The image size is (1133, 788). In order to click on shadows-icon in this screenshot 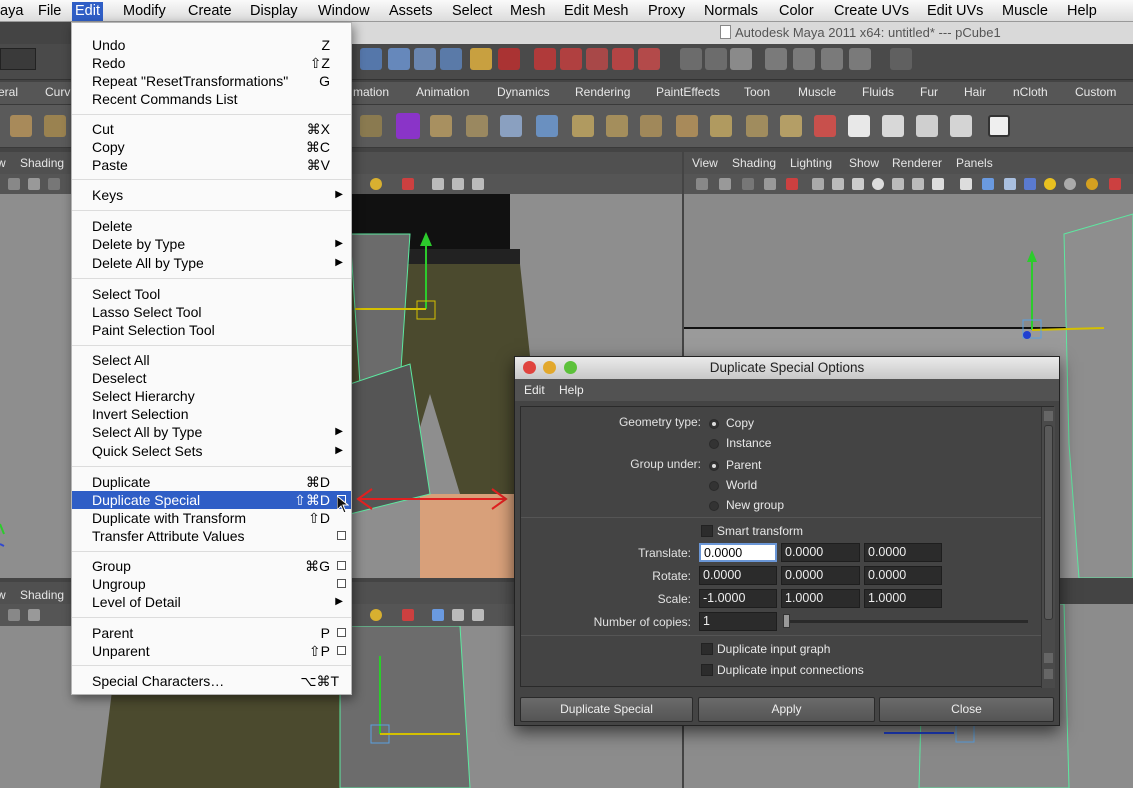, I will do `click(918, 184)`.